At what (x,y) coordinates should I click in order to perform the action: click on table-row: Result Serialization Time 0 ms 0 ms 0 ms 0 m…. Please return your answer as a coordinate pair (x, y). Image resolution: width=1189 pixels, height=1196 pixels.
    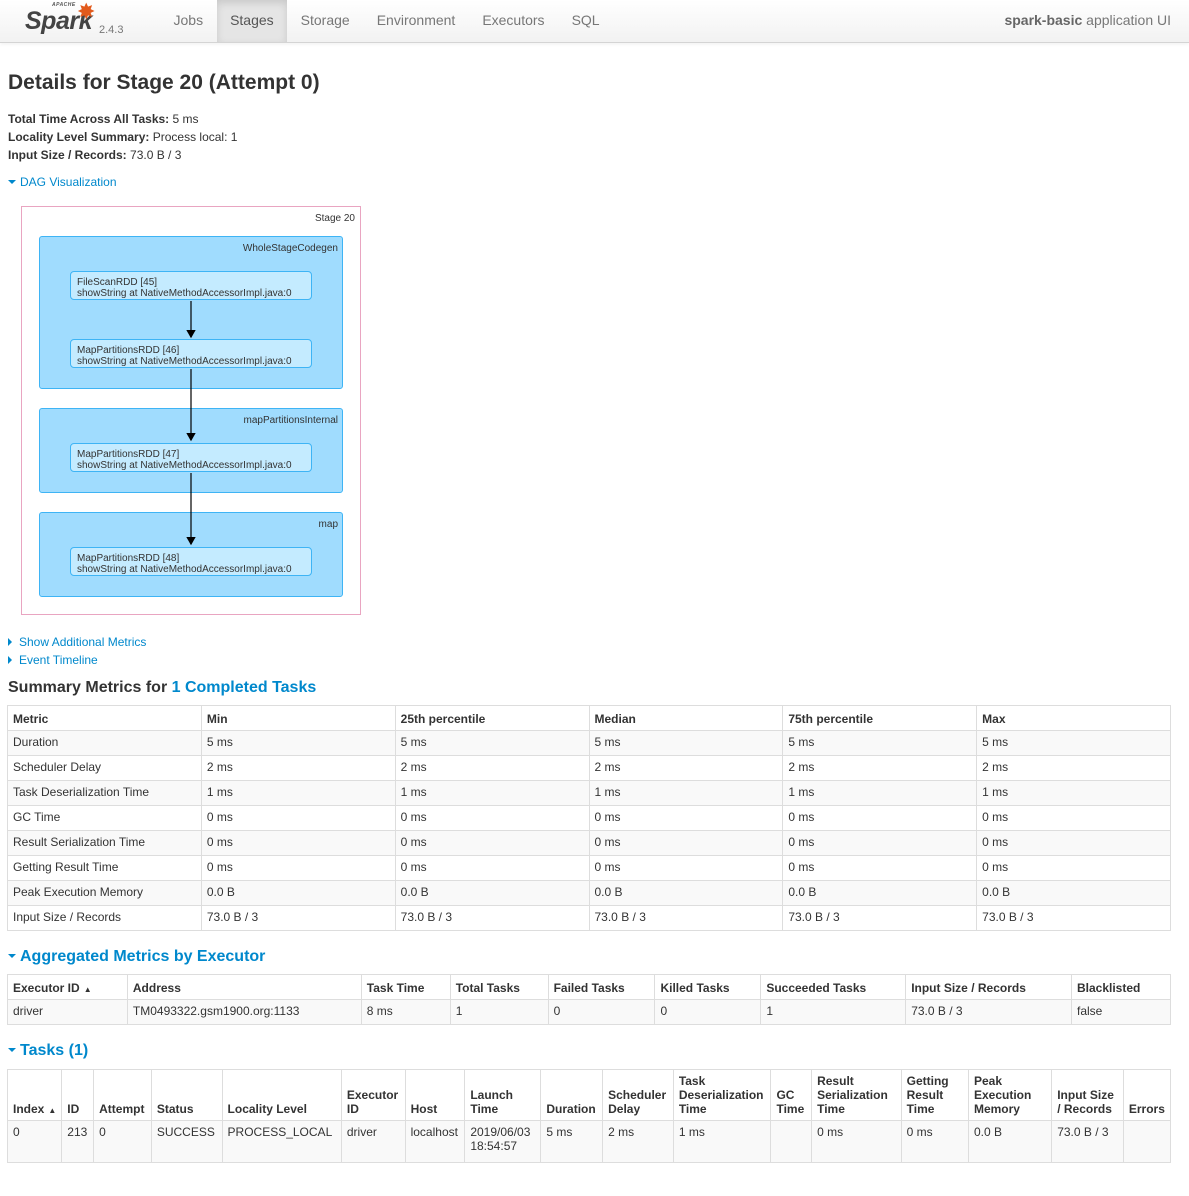
    Looking at the image, I should click on (589, 843).